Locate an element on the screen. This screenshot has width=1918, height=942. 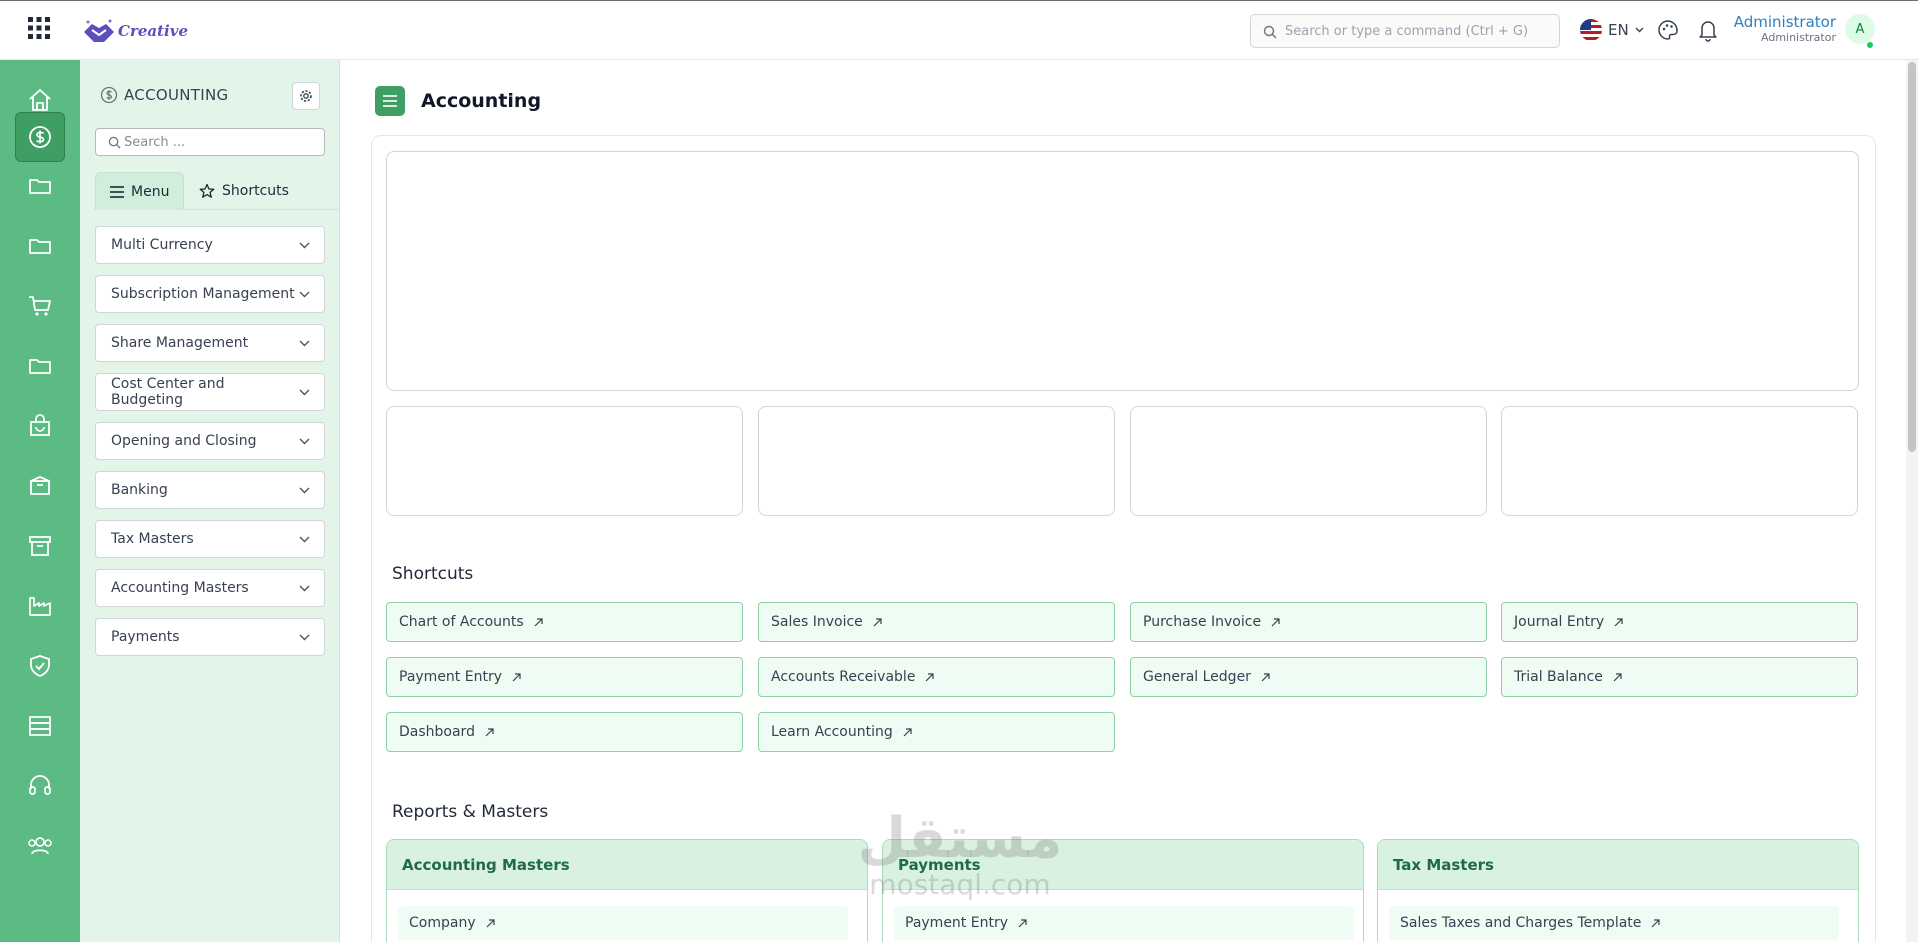
user-menu: Administrator Administrator is located at coordinates (1778, 29).